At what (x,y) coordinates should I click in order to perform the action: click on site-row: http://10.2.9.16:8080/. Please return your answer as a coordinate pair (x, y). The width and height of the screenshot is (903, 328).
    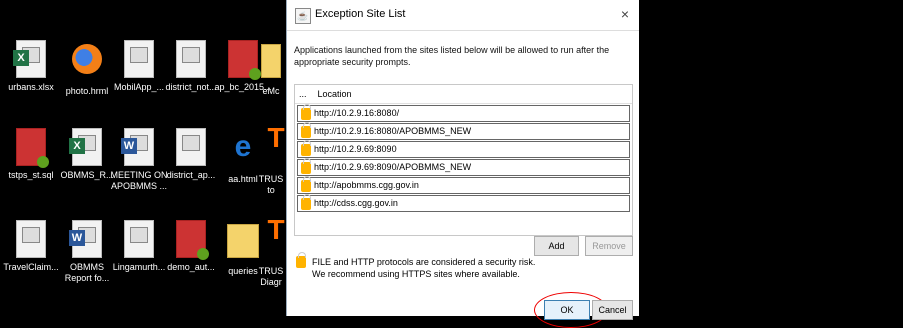
    Looking at the image, I should click on (463, 112).